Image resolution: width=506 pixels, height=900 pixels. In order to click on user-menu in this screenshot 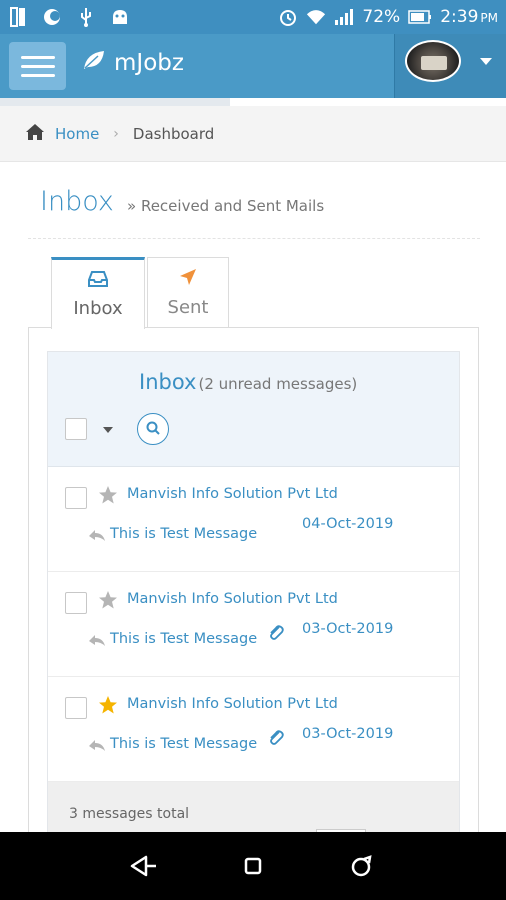, I will do `click(450, 66)`.